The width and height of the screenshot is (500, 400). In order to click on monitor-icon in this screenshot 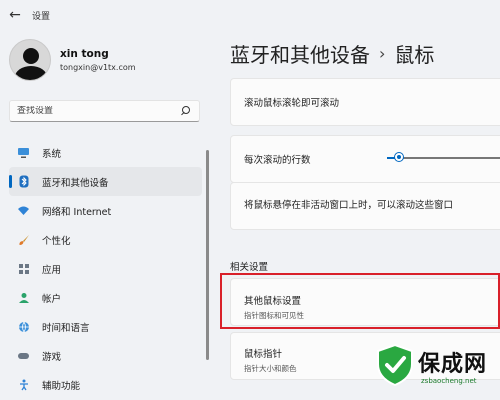, I will do `click(23, 152)`.